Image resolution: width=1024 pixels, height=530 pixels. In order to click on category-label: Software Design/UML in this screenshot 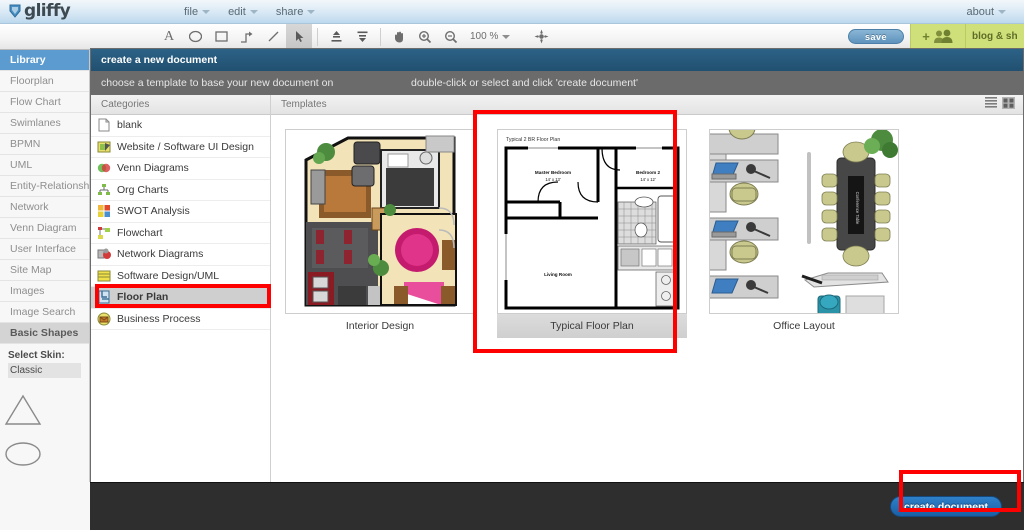, I will do `click(168, 275)`.